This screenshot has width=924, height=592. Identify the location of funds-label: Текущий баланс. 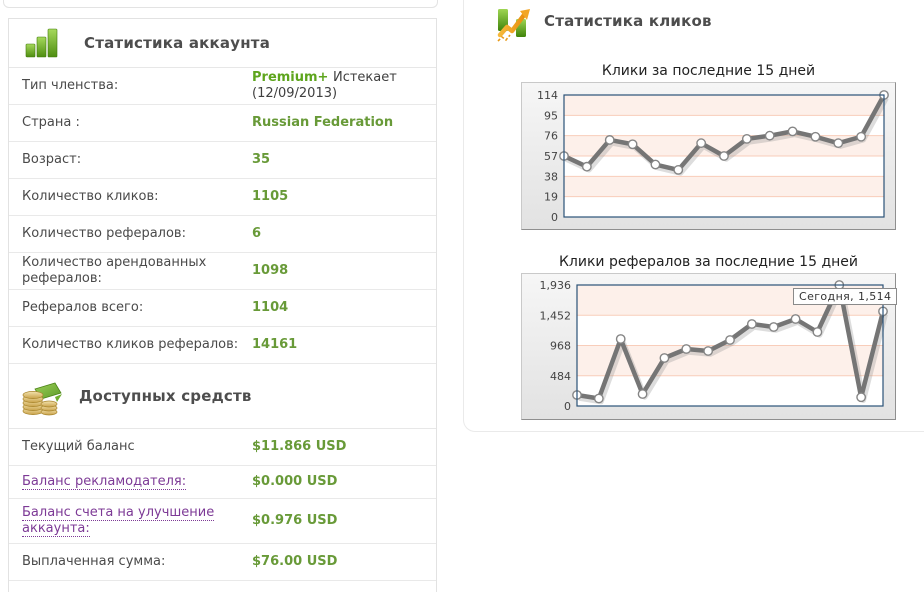
(78, 446).